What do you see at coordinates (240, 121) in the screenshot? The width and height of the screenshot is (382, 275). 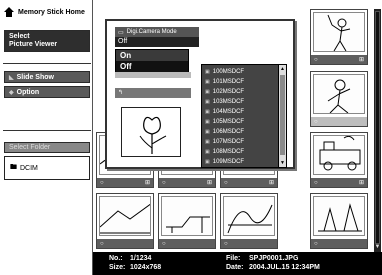 I see `folder-item: ▣ 105MSDCF` at bounding box center [240, 121].